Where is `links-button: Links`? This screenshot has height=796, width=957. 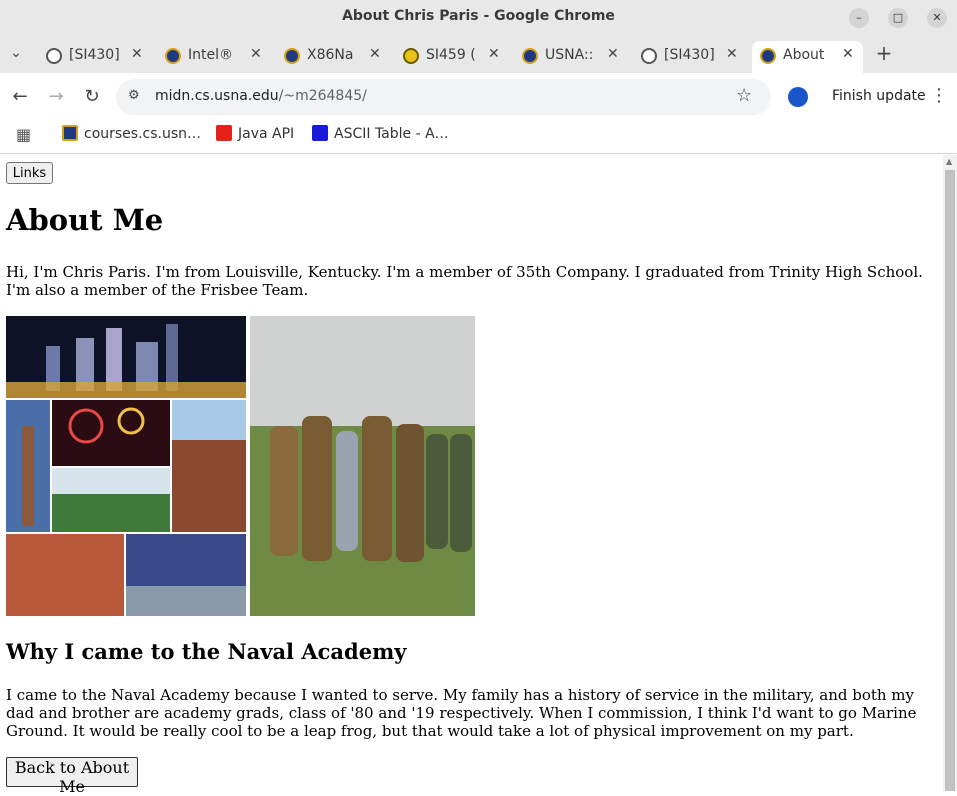
links-button: Links is located at coordinates (29, 173).